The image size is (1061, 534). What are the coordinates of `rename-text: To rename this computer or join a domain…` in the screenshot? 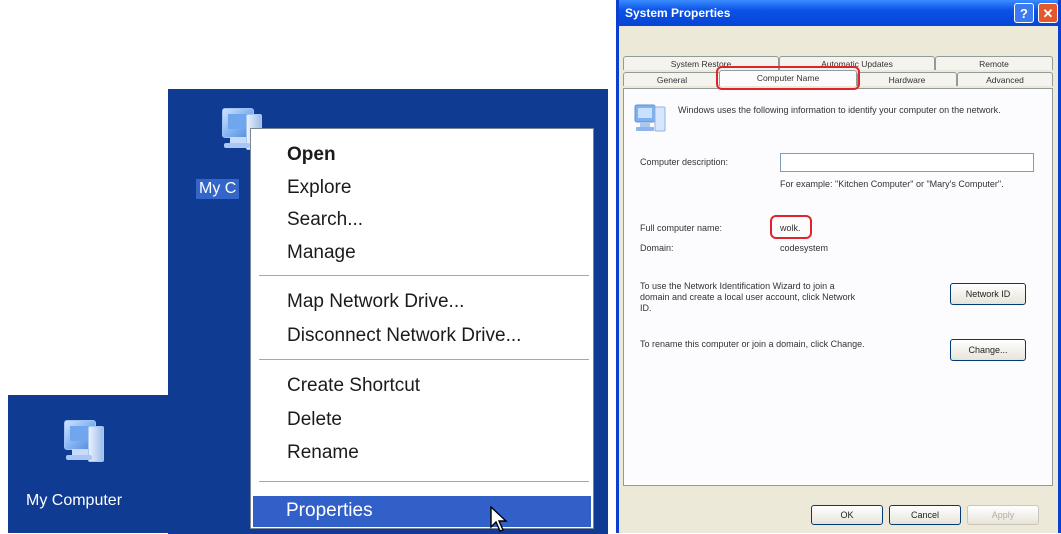 It's located at (752, 344).